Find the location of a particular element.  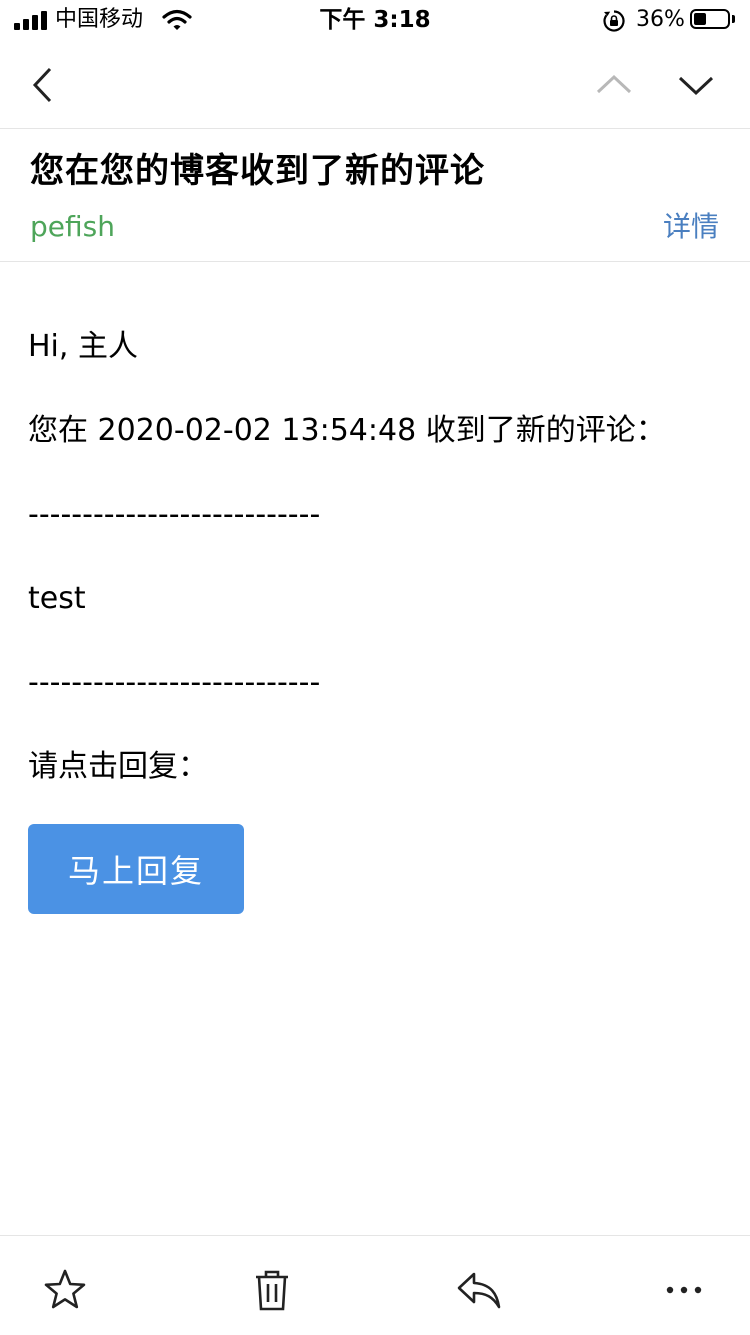

mail-header: 您在您的博客收到了新的评论 pefish 详情 is located at coordinates (375, 195).